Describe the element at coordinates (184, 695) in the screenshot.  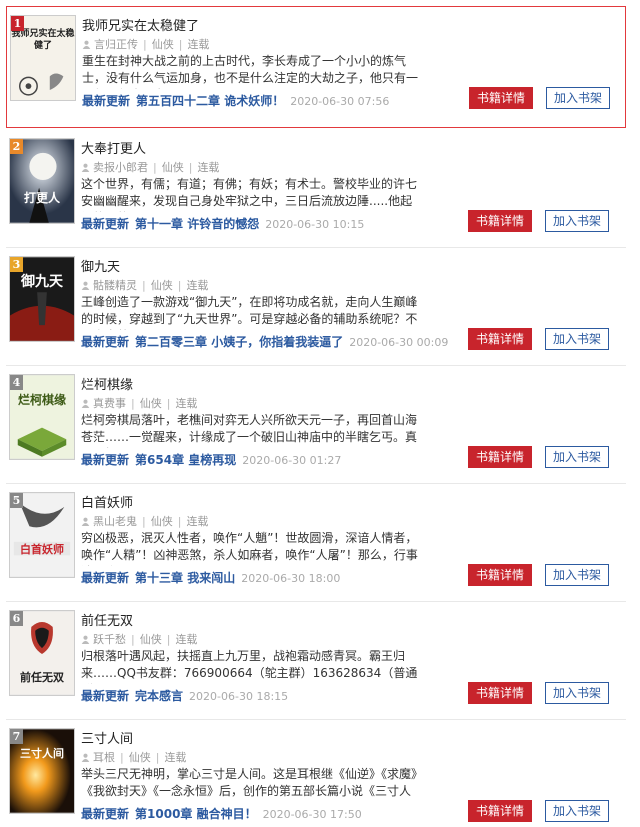
I see `latest-update: 最新更新 完本感言 2020-06-30 18:15` at that location.